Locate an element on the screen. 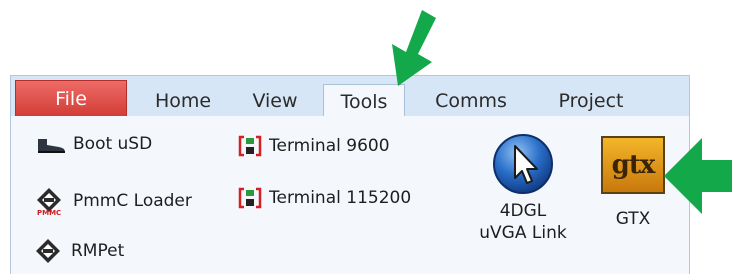 Image resolution: width=736 pixels, height=274 pixels. terminal-115200-button: Terminal 115200 is located at coordinates (324, 198).